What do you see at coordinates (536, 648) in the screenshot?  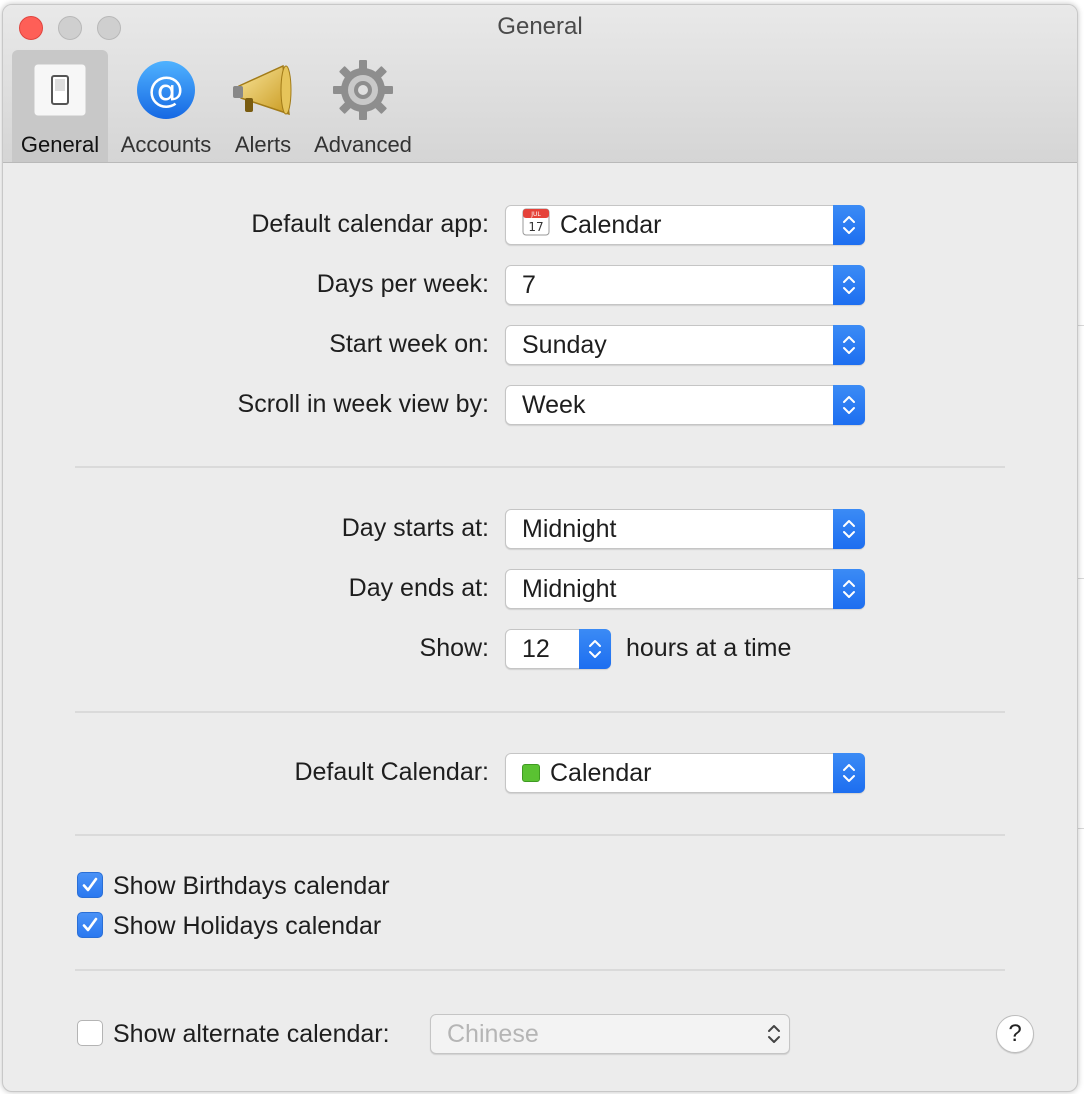 I see `show-hours-value: 12` at bounding box center [536, 648].